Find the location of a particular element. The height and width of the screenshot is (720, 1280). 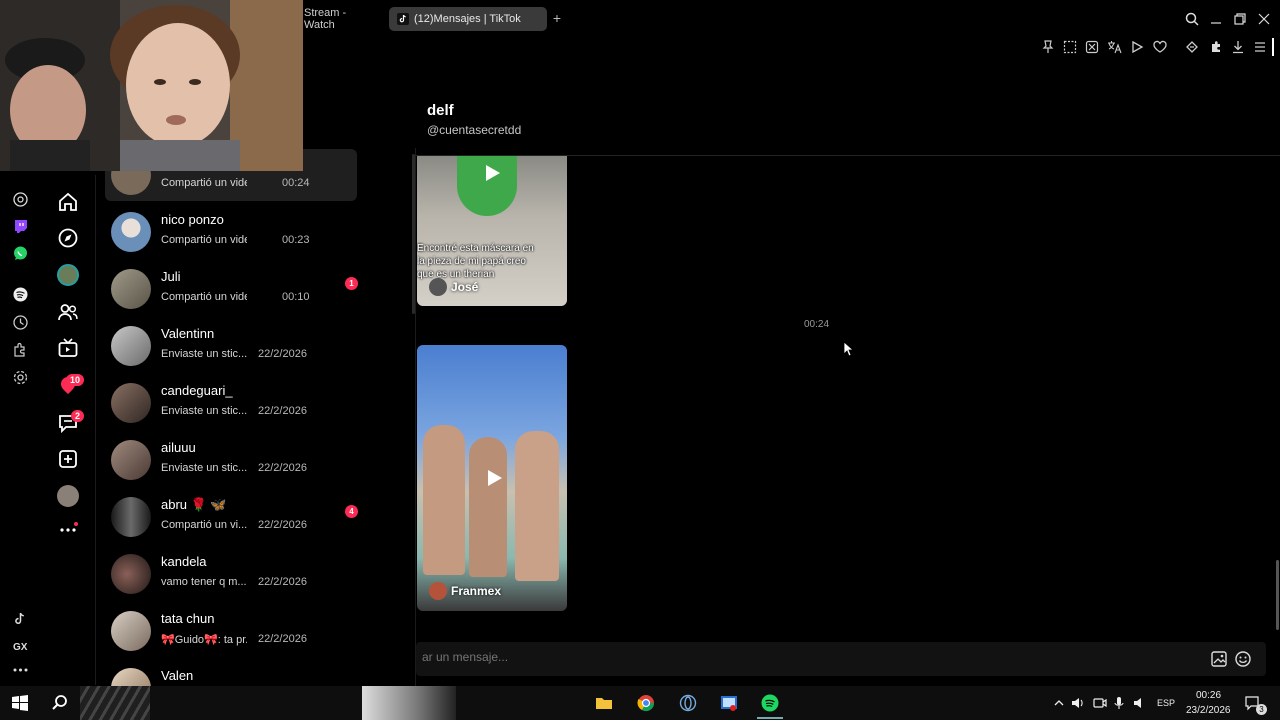

video-author: José is located at coordinates (453, 287).